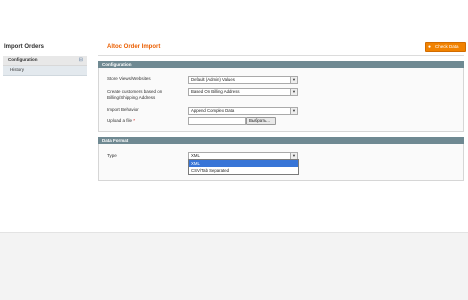  I want to click on type-option-csv: CSV/Tab Separated, so click(243, 170).